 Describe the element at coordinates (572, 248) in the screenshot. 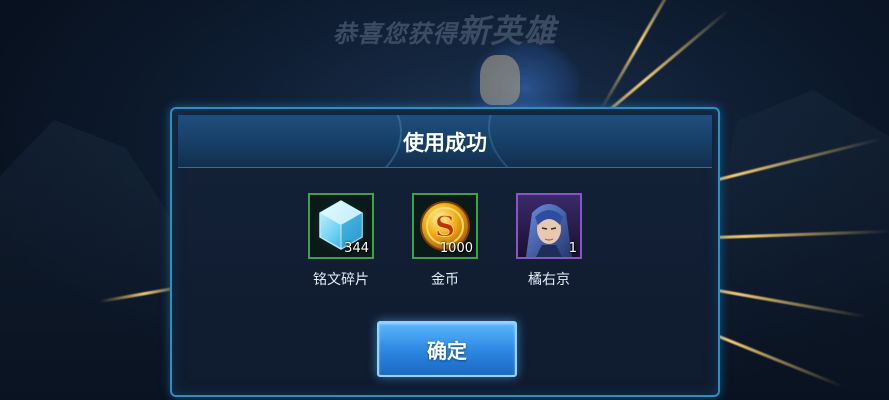

I see `reward-count: 1` at that location.